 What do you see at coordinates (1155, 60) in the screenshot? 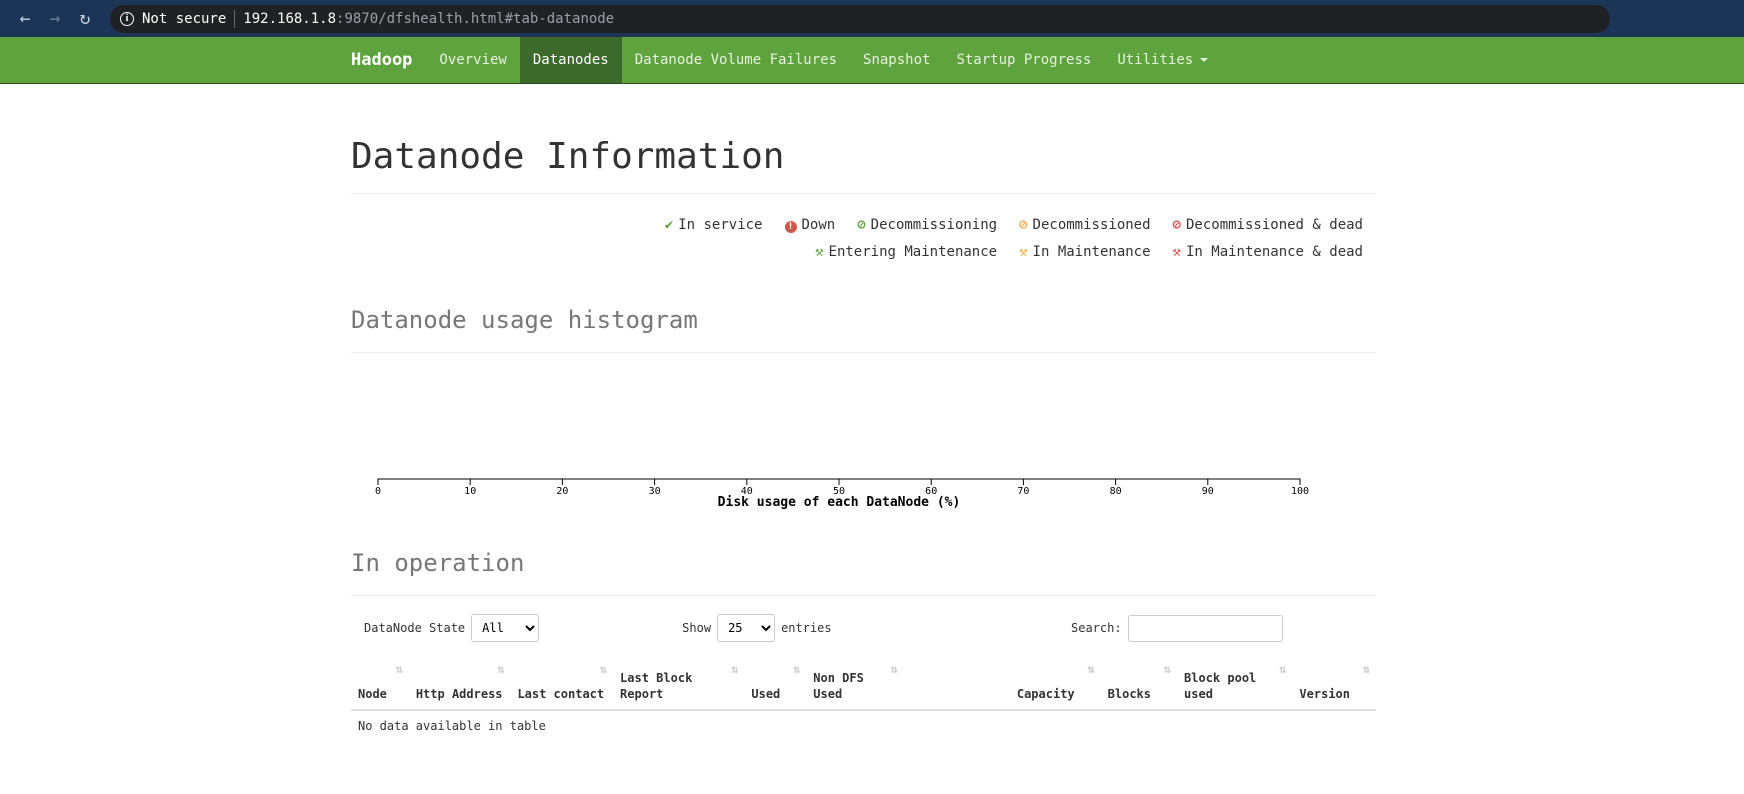
I see `nav-utilities-label: Utilities` at bounding box center [1155, 60].